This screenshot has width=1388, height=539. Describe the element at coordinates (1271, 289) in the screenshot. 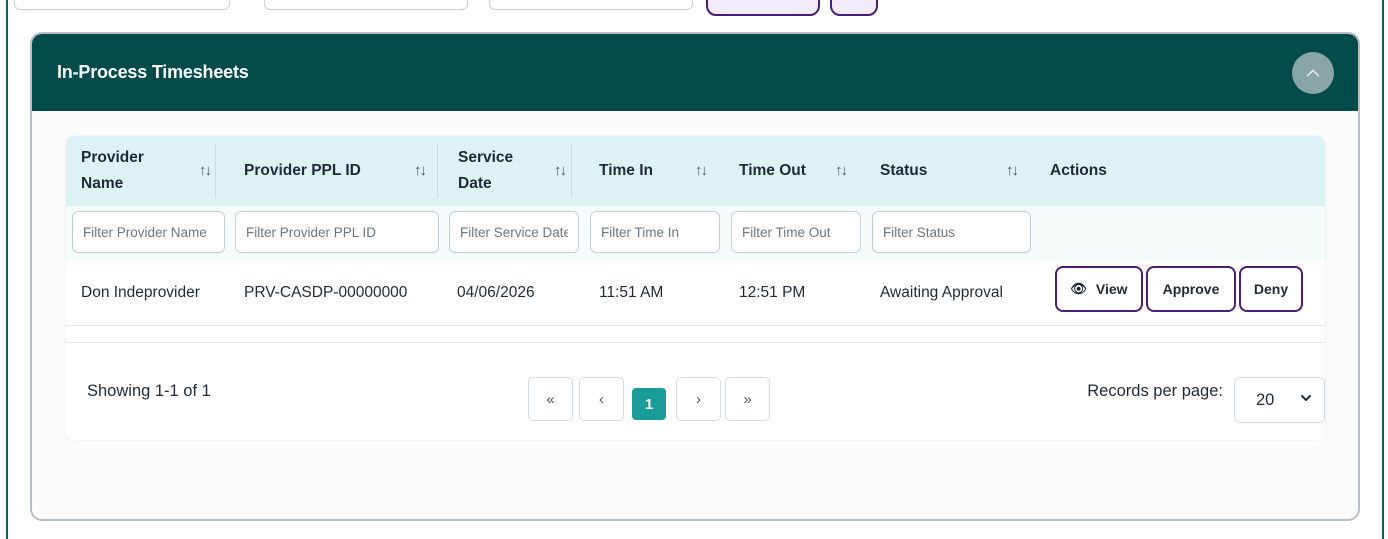

I see `deny-button: Deny` at that location.